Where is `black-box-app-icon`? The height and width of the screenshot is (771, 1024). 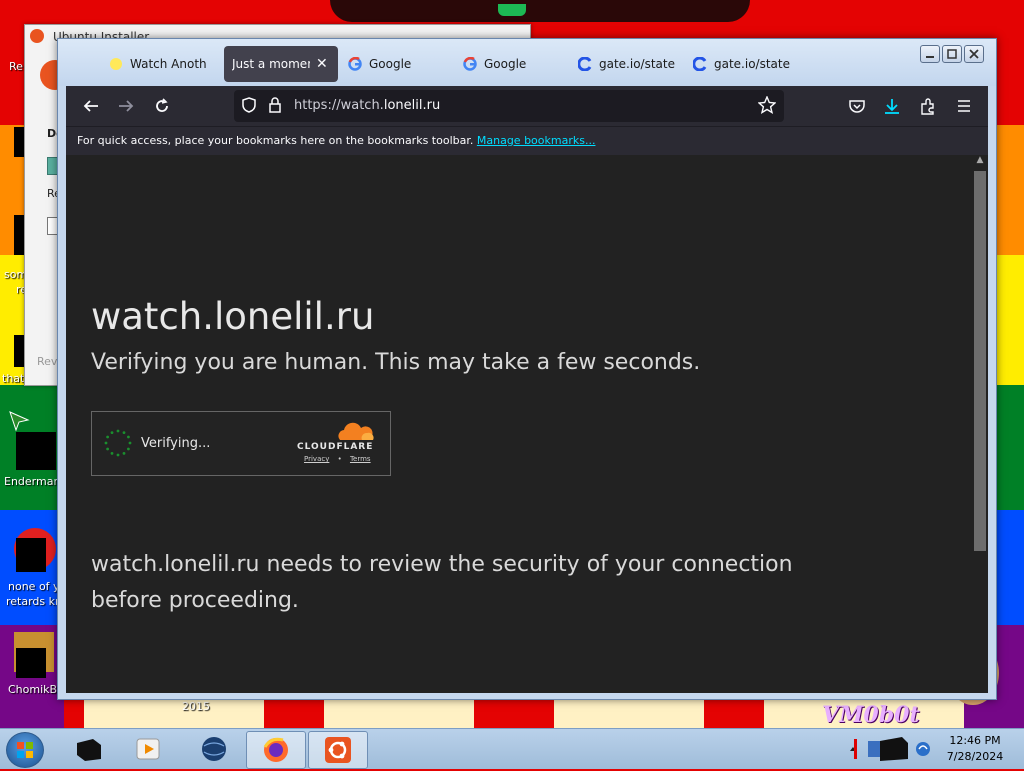
black-box-app-icon is located at coordinates (89, 750).